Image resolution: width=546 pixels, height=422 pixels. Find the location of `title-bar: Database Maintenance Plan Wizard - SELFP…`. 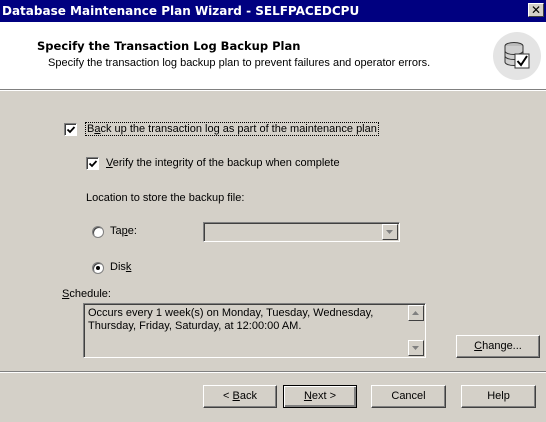

title-bar: Database Maintenance Plan Wizard - SELFP… is located at coordinates (273, 11).